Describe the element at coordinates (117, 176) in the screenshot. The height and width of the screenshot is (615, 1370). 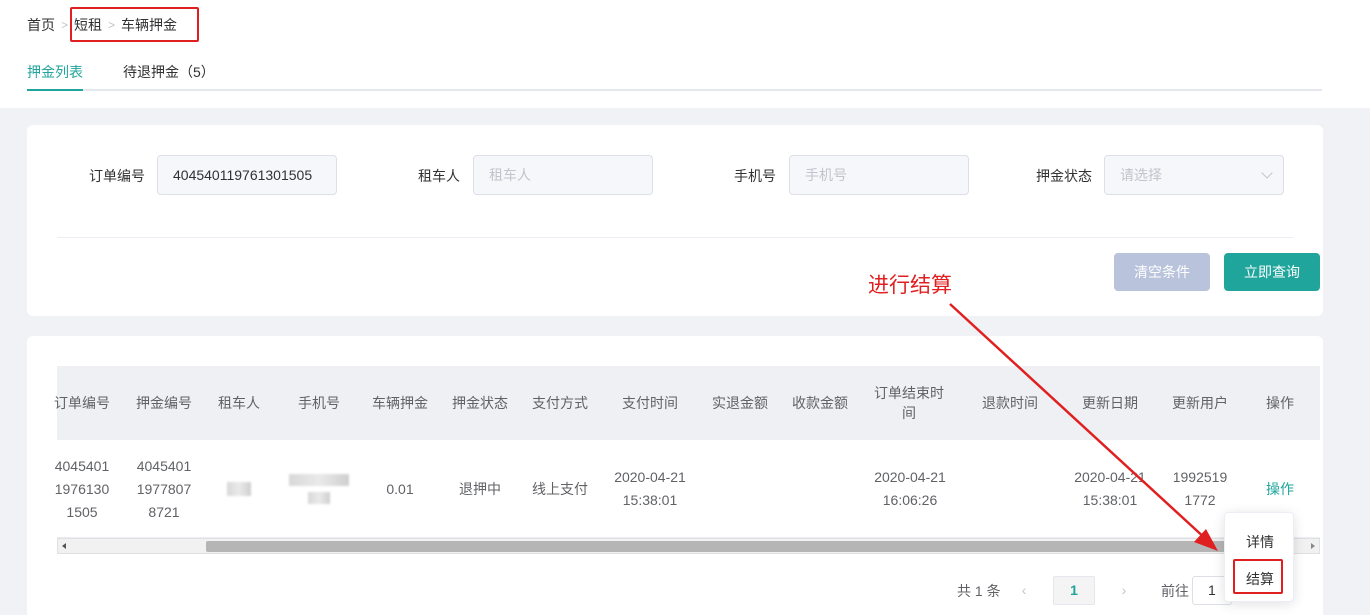
I see `order-no-label: 订单编号` at that location.